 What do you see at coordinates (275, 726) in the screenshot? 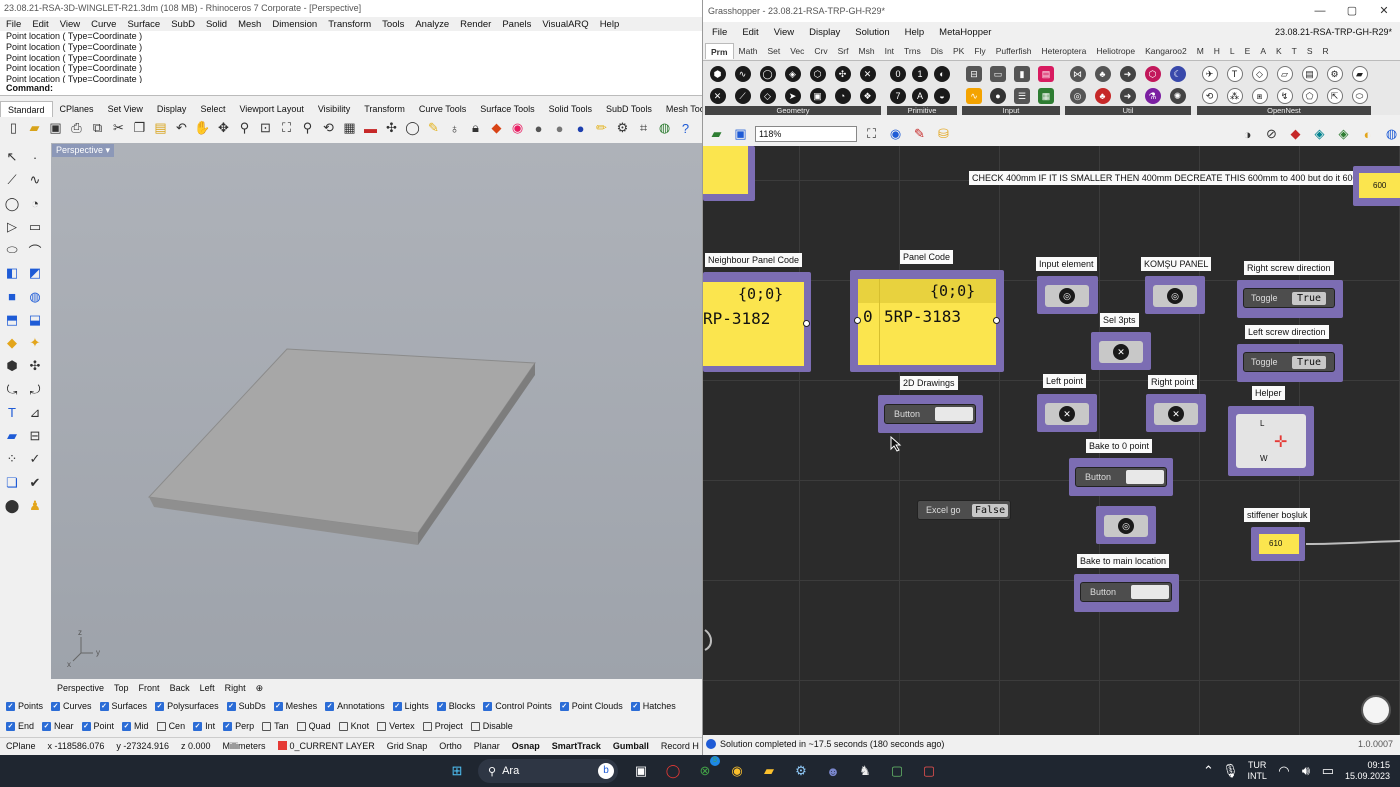
I see `snap-tan: Tan` at bounding box center [275, 726].